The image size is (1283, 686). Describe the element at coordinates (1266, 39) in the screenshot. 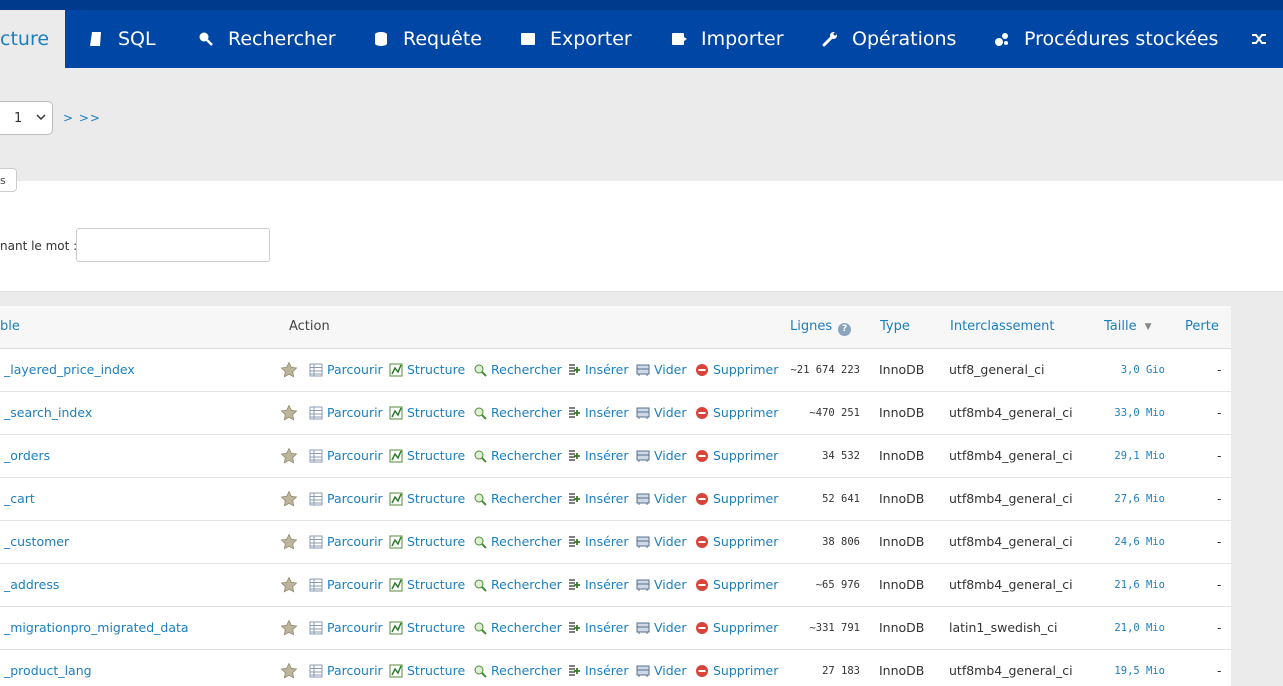

I see `tab-more` at that location.